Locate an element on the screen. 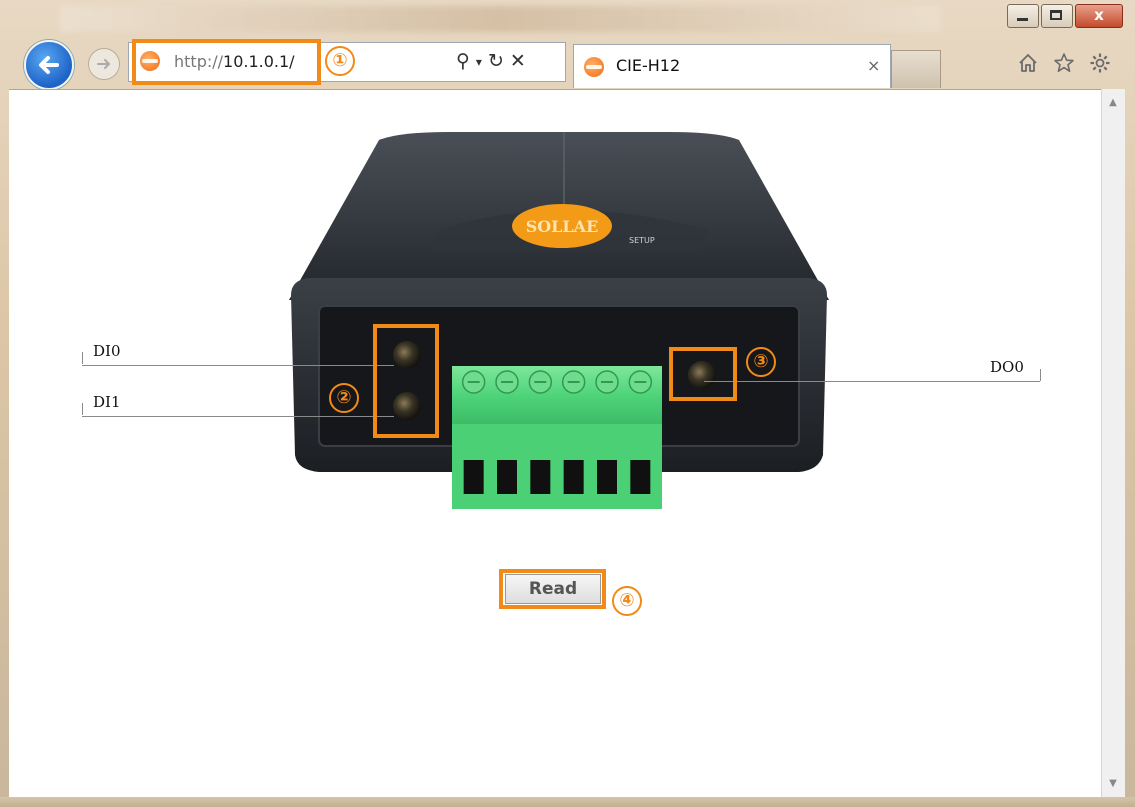  close-icon: x is located at coordinates (1099, 15).